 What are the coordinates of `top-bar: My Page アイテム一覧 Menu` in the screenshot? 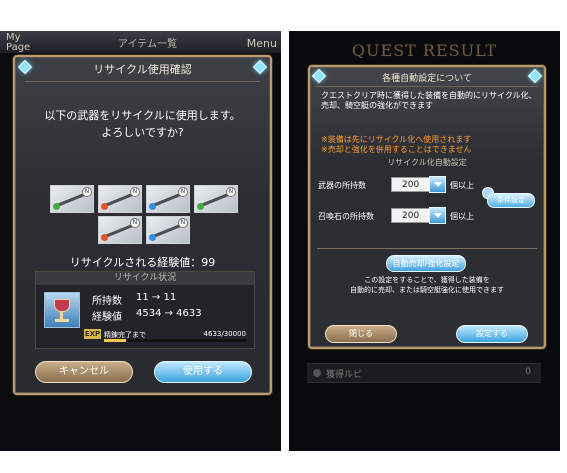 It's located at (140, 42).